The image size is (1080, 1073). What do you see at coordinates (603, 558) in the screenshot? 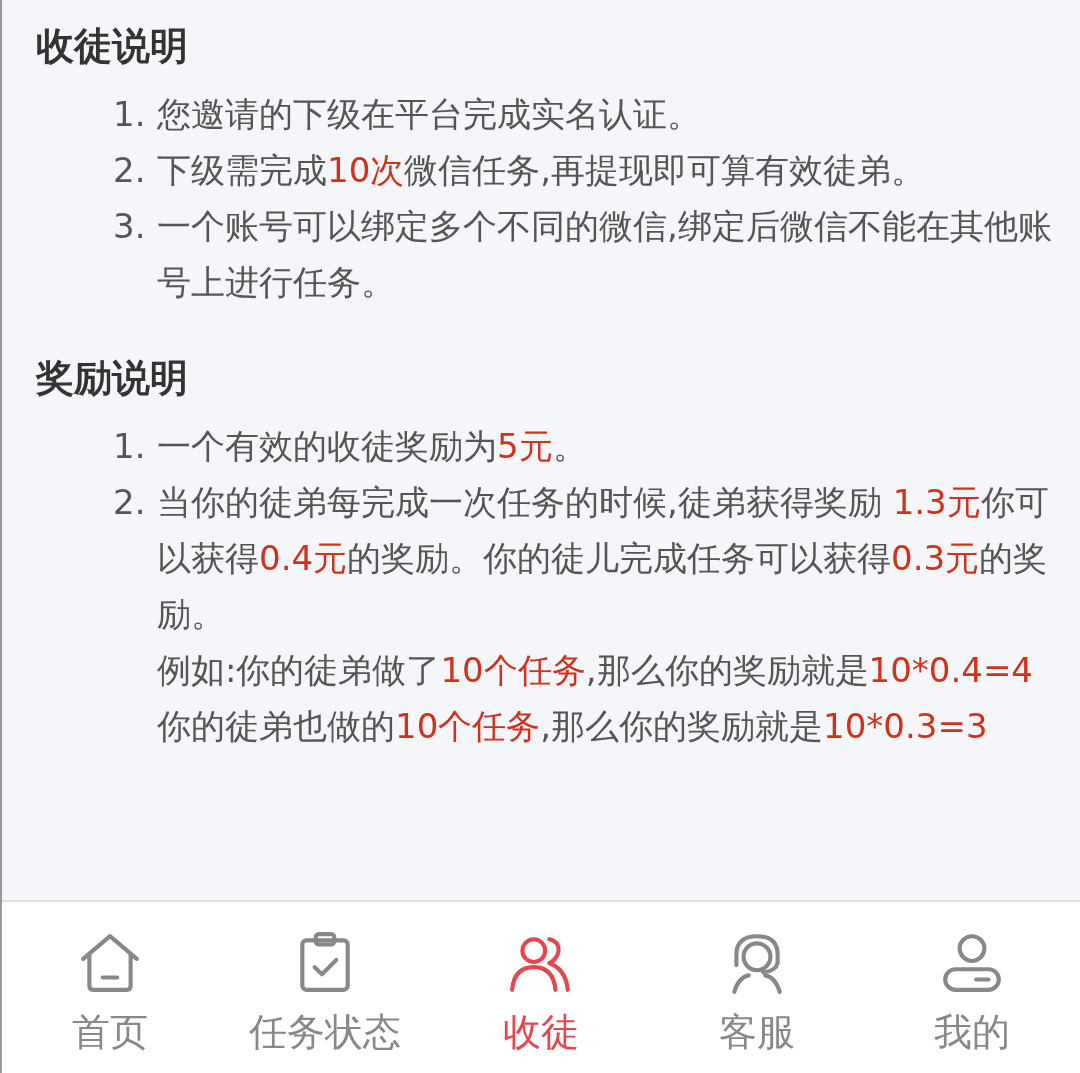
I see `list-text: 当你的徒弟每完成一次任务的时候,徒弟获得奖励 1.3元你可以获得0.4元的奖励。你的徒儿完成任务可以获得0.3元的奖励。` at bounding box center [603, 558].